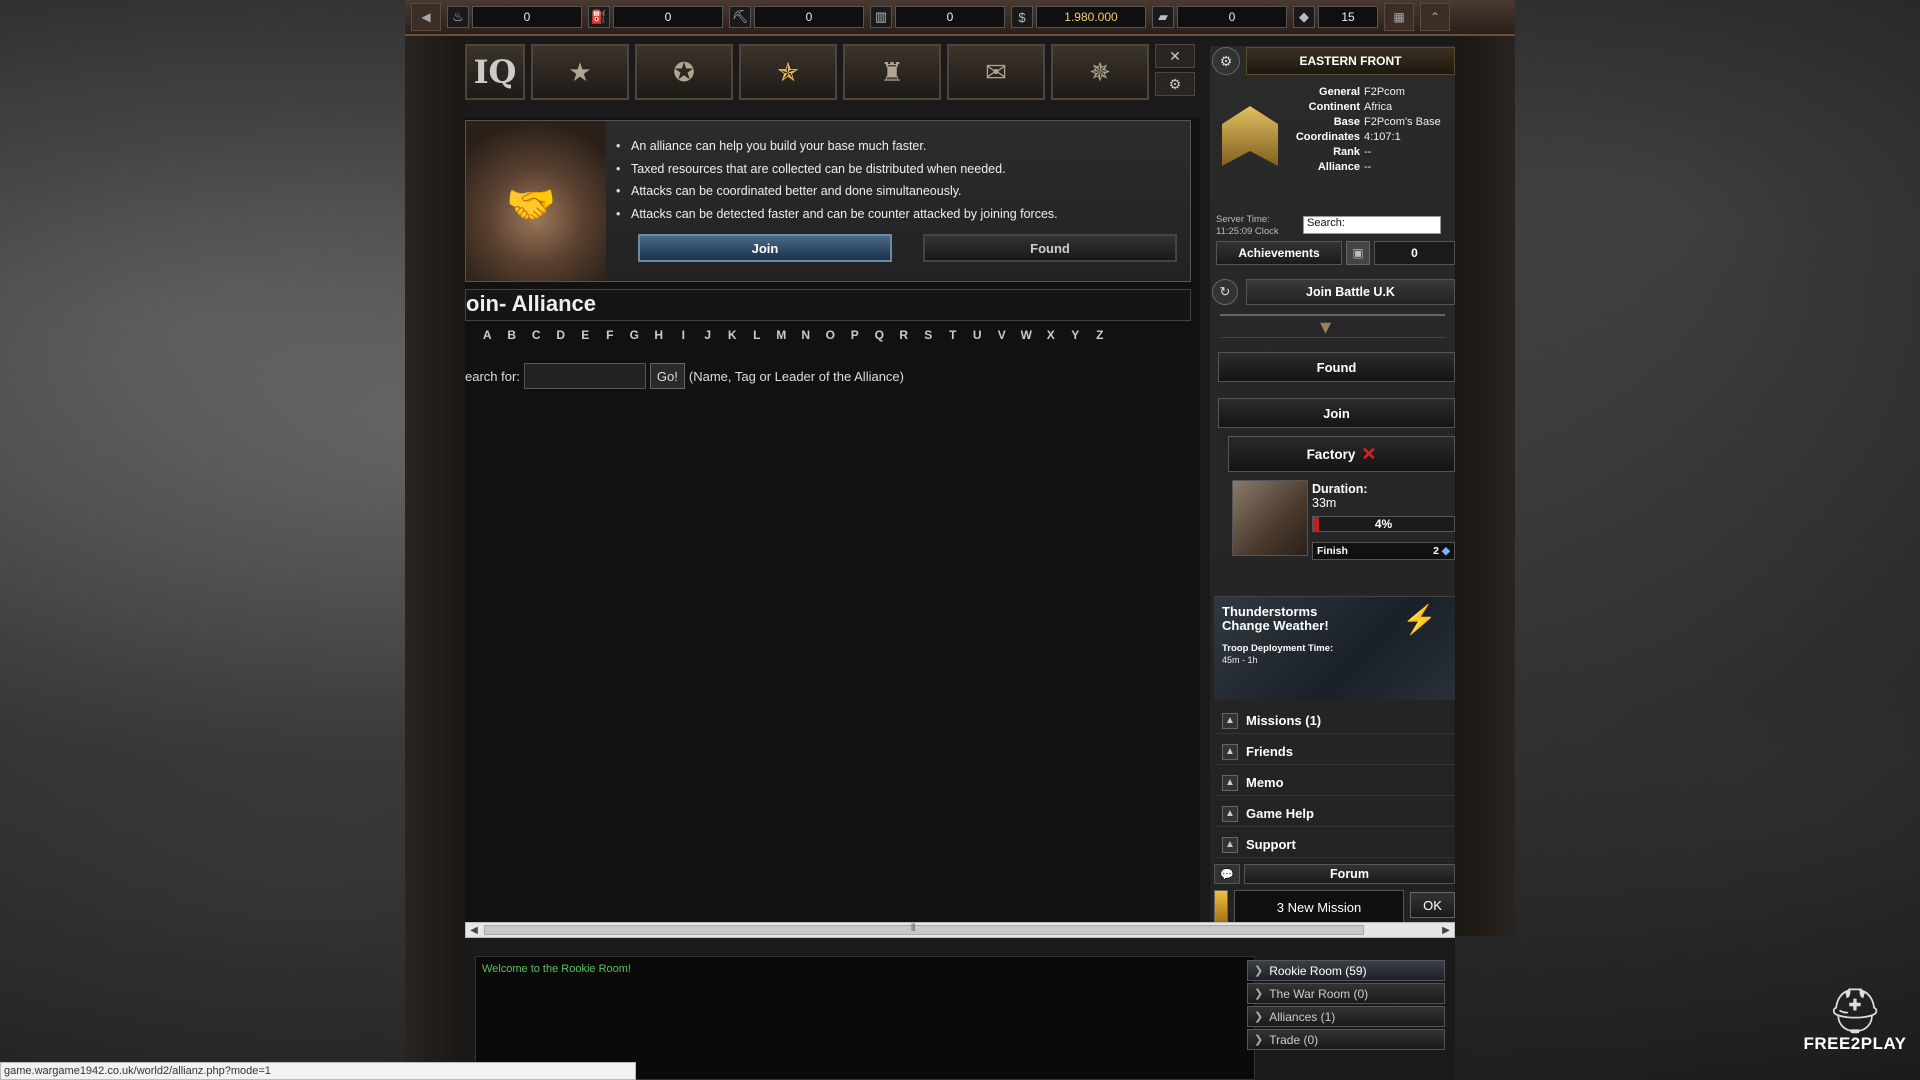  I want to click on chat-room-tab: ❯ Rookie Room (59), so click(1346, 970).